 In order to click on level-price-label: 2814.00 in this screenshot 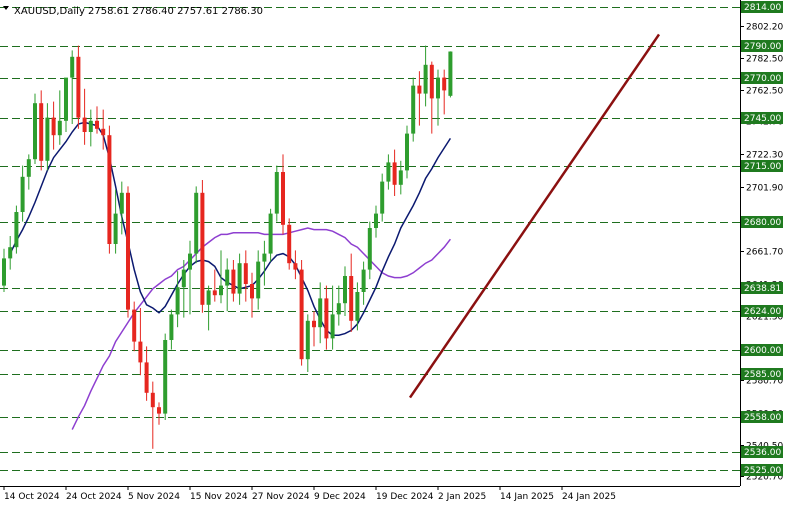, I will do `click(762, 8)`.